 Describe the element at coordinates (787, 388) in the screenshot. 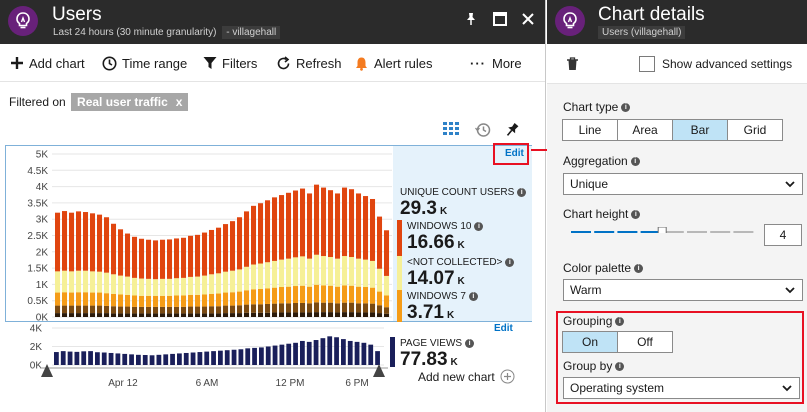

I see `chevron-down-icon` at that location.